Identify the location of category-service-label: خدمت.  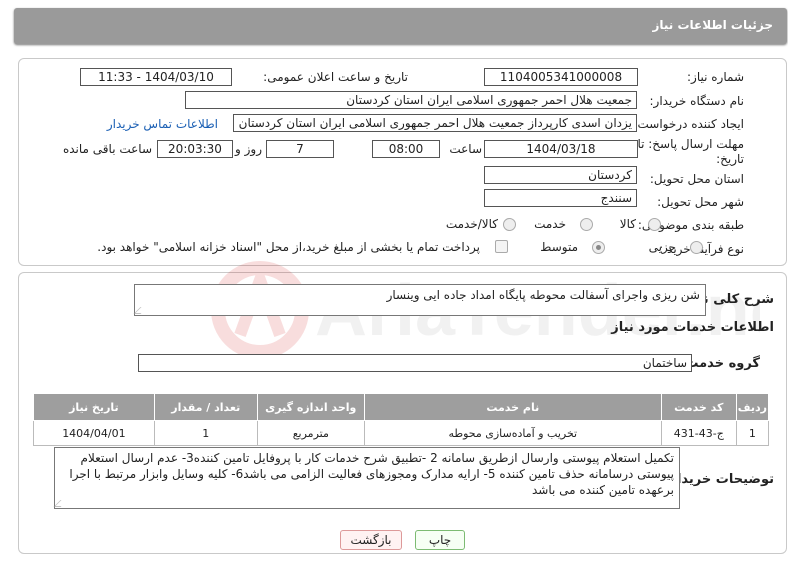
(550, 224).